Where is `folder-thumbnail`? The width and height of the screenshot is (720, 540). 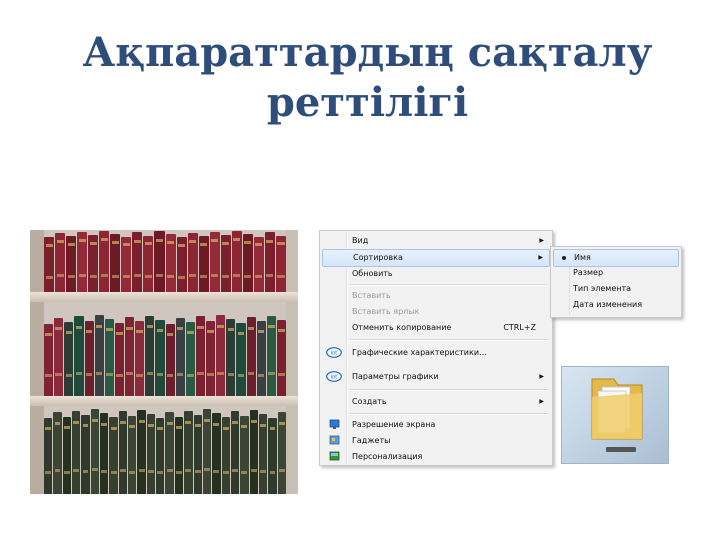 folder-thumbnail is located at coordinates (615, 415).